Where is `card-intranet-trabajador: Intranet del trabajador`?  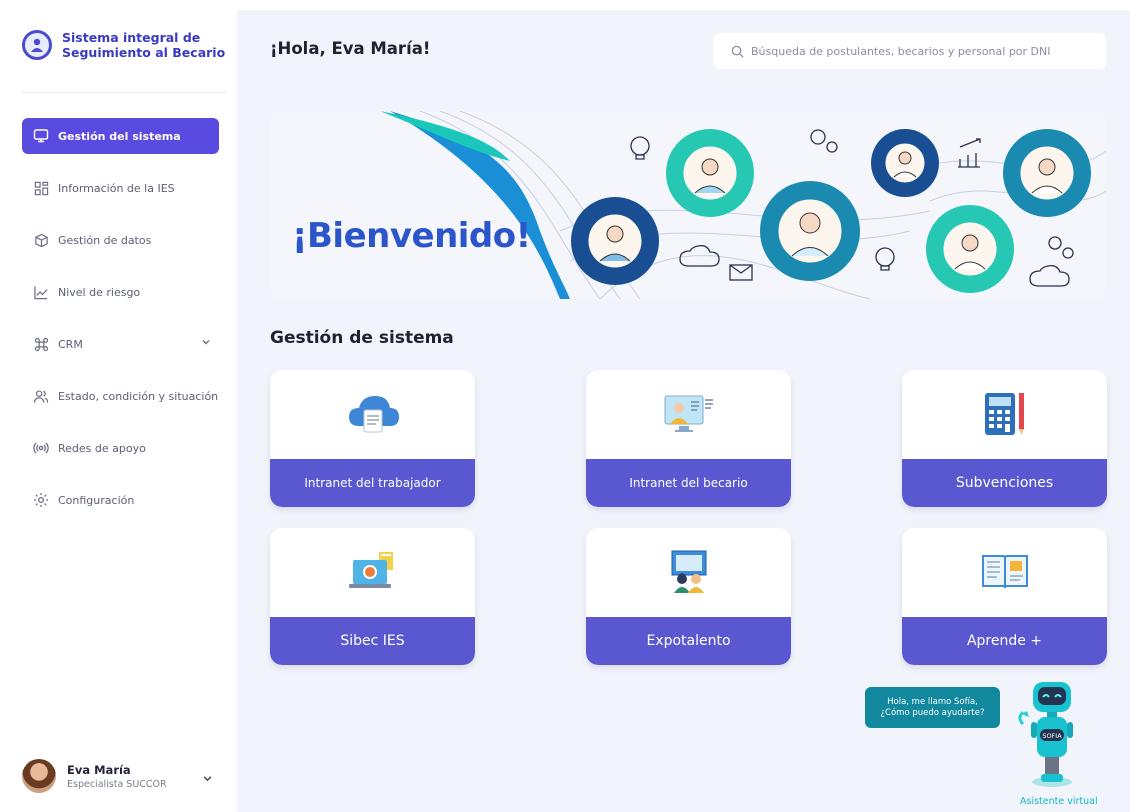
card-intranet-trabajador: Intranet del trabajador is located at coordinates (372, 438).